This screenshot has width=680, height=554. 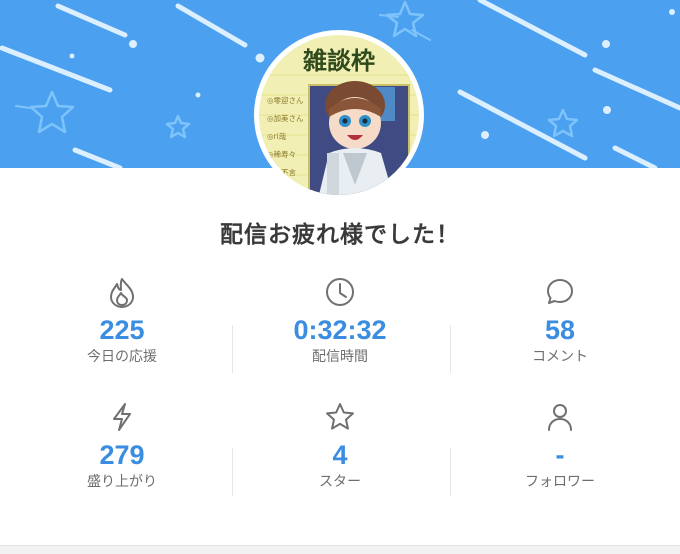 I want to click on stat-stars: 4 スター, so click(x=340, y=446).